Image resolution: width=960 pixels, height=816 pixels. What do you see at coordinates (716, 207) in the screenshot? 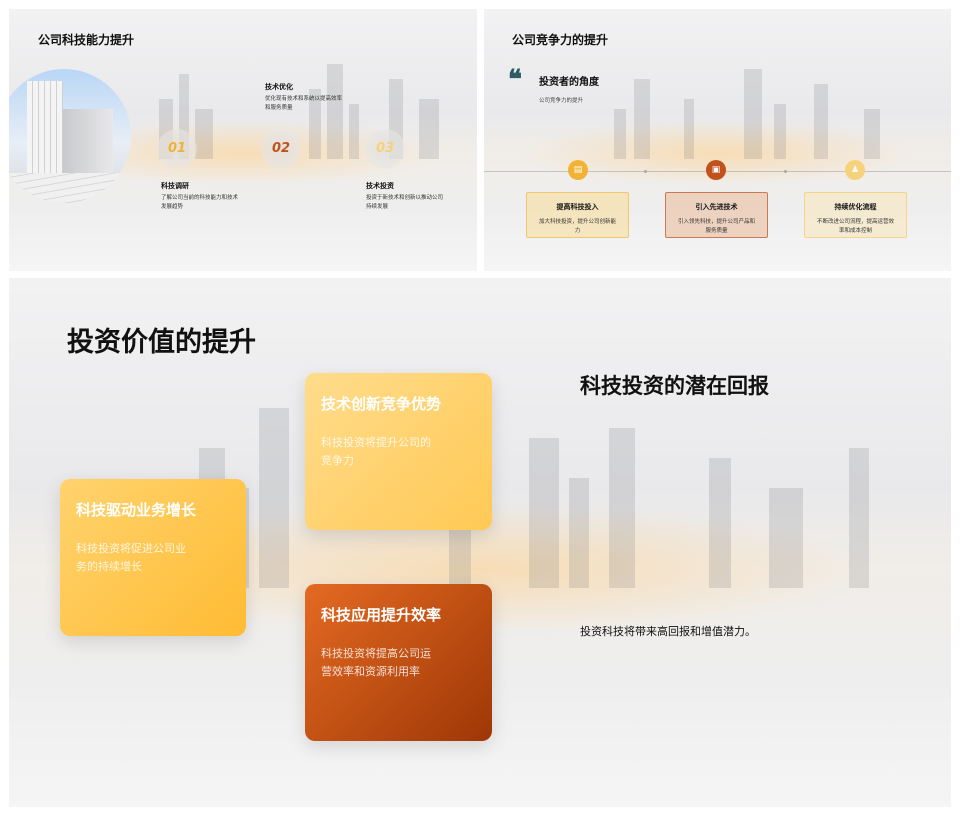
I see `card-title: 引入先进技术` at bounding box center [716, 207].